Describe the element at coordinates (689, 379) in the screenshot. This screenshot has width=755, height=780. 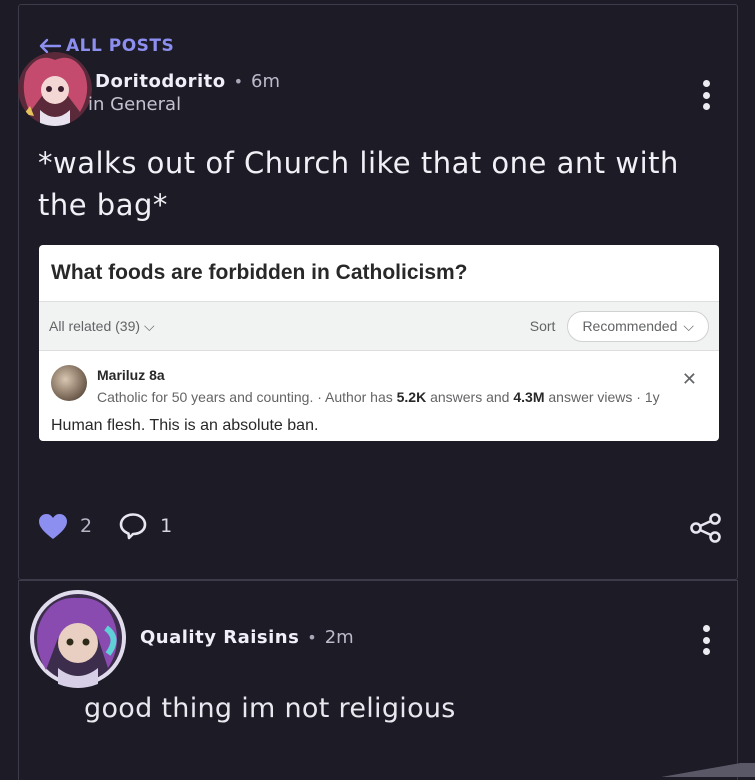
I see `close-icon: ✕` at that location.